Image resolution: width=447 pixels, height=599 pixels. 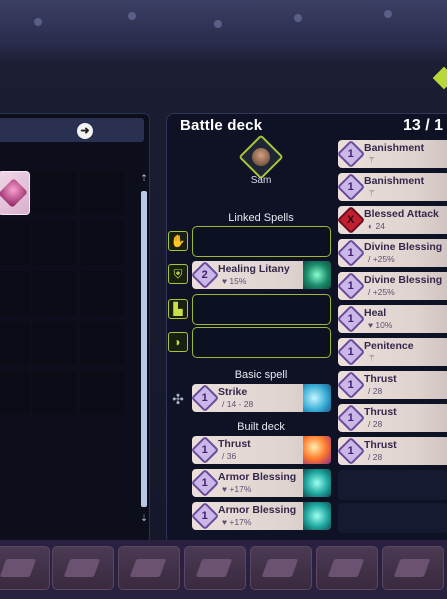 What do you see at coordinates (144, 518) in the screenshot?
I see `scroll-down-icon: ⇣` at bounding box center [144, 518].